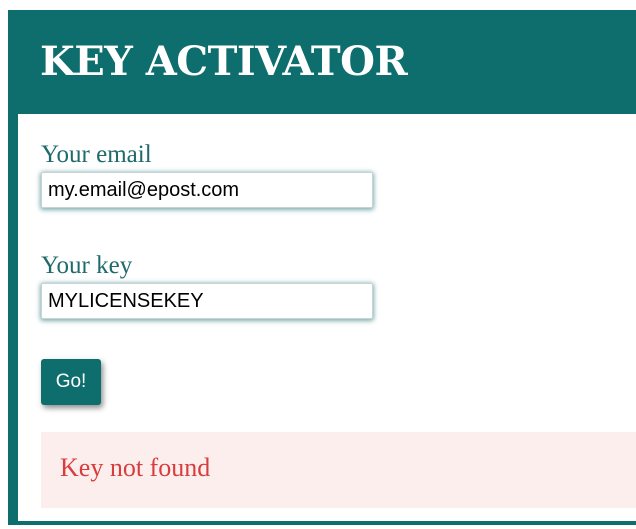 This screenshot has height=529, width=636. What do you see at coordinates (135, 467) in the screenshot?
I see `error-message: Key not found` at bounding box center [135, 467].